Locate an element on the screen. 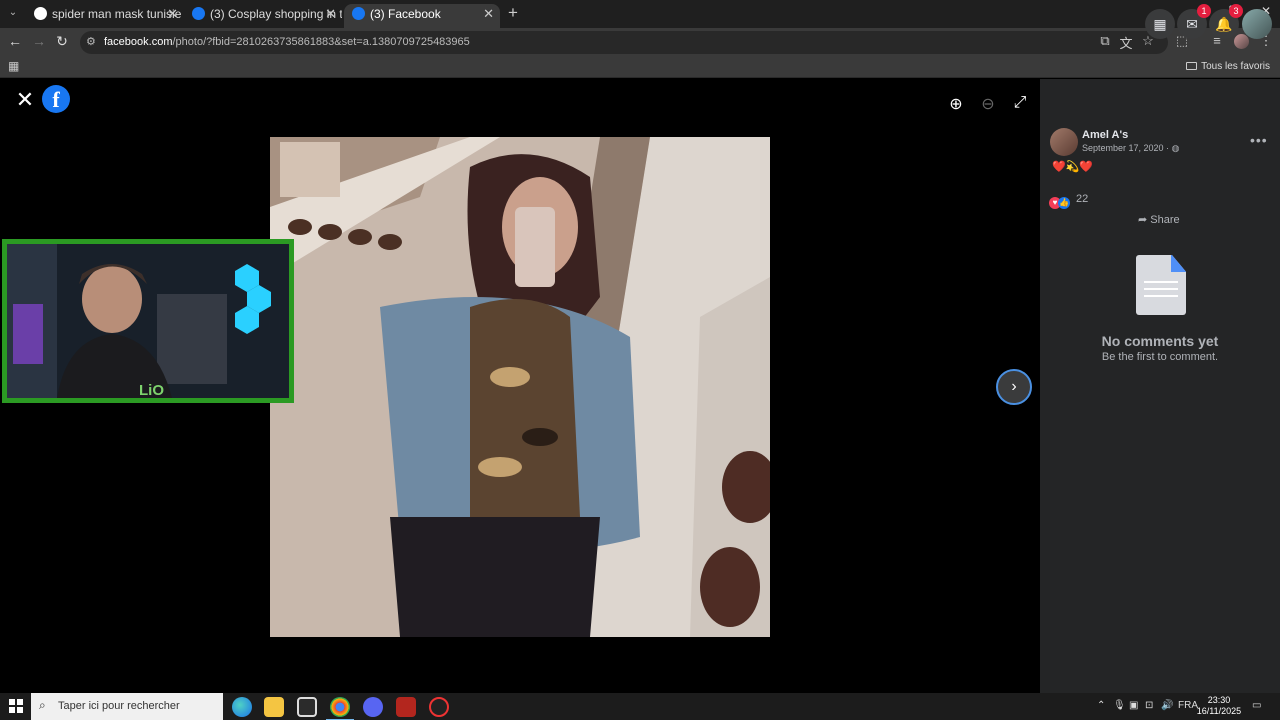 The image size is (1280, 720). tab-cosplay: (3) Cosplay shopping in tunisia ✕ is located at coordinates (263, 16).